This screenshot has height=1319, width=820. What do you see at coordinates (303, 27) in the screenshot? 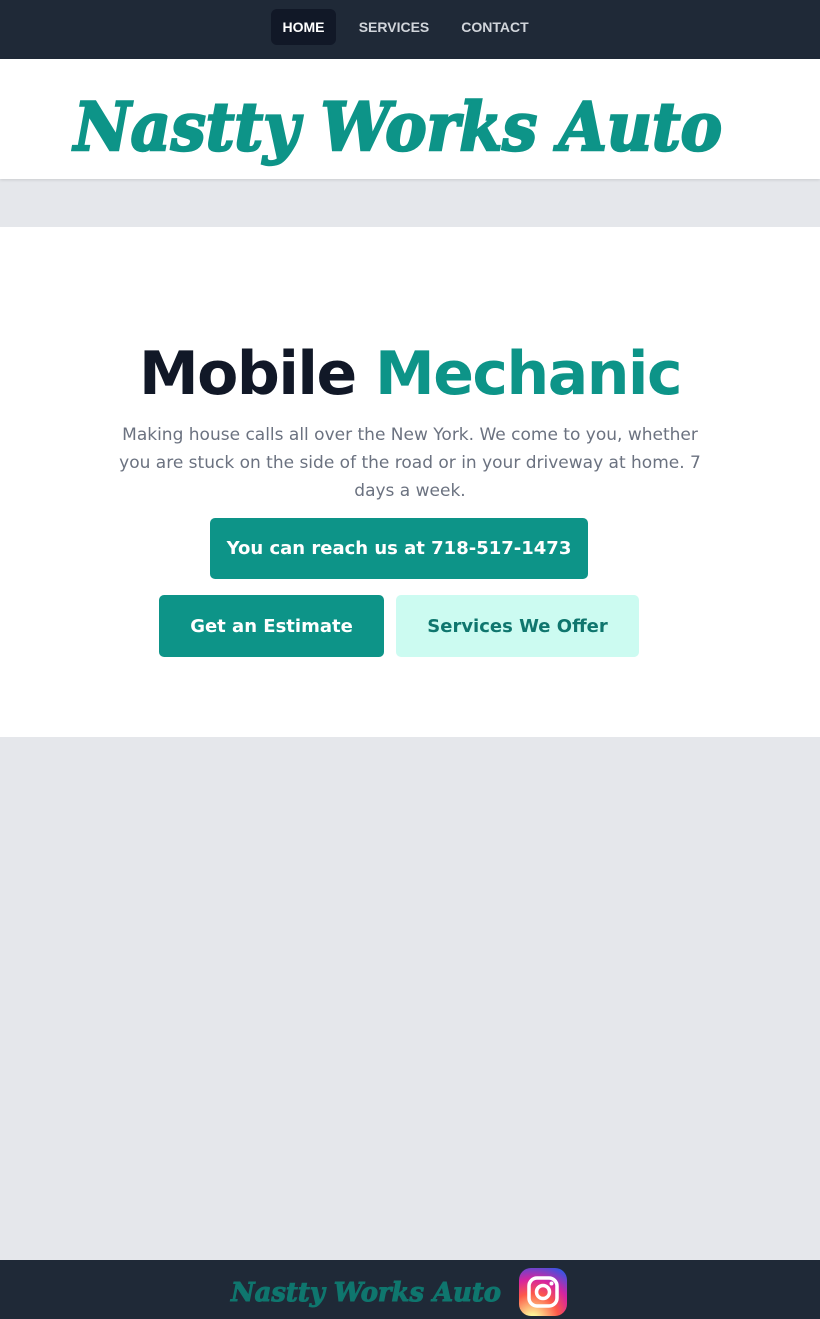
I see `nav-home: HOME` at bounding box center [303, 27].